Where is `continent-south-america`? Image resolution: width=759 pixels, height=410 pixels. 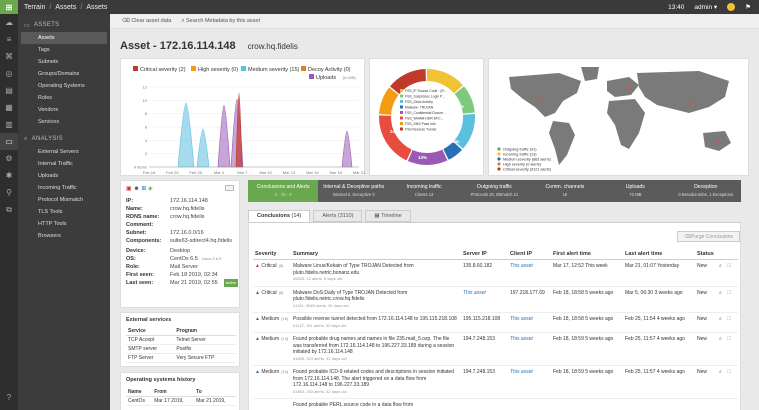 continent-south-america is located at coordinates (562, 143).